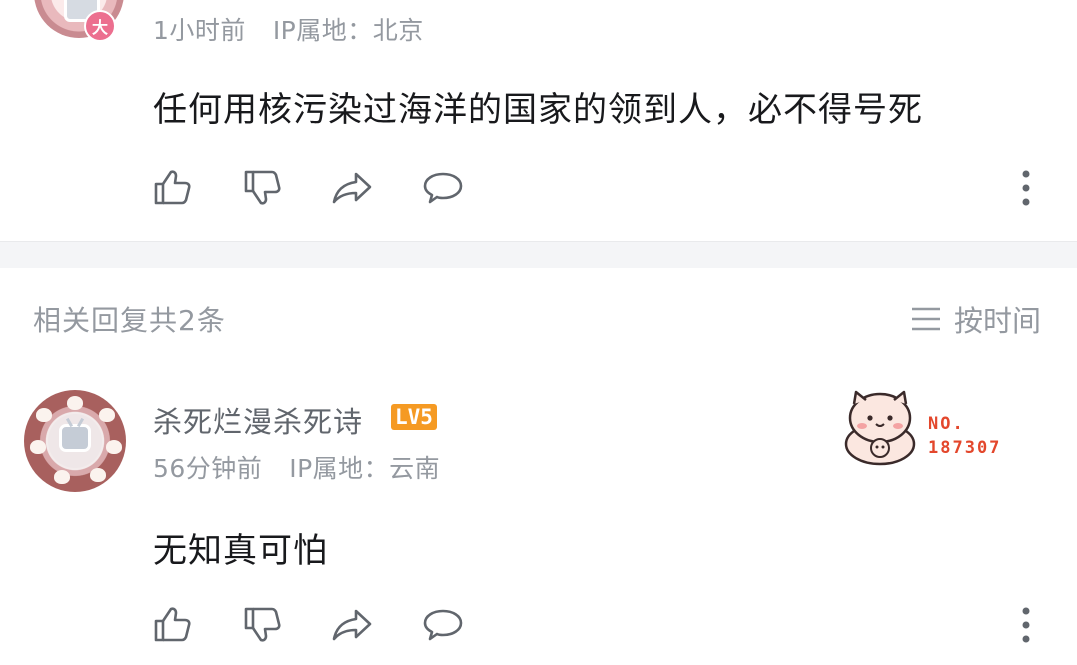  What do you see at coordinates (538, 110) in the screenshot?
I see `comment-text: 任何用核污染过海洋的国家的领到人，必不得号死` at bounding box center [538, 110].